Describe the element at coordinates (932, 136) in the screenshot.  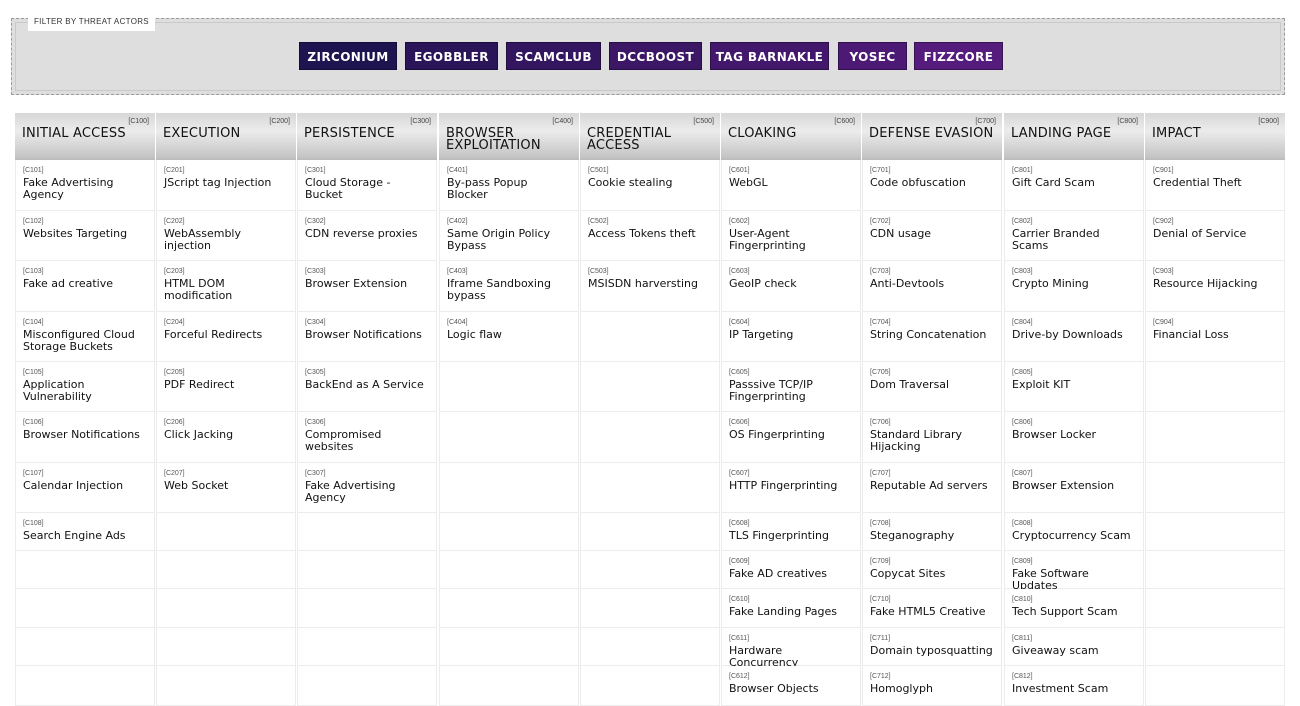
I see `tactic-header: [C700] DEFENSE EVASION` at that location.